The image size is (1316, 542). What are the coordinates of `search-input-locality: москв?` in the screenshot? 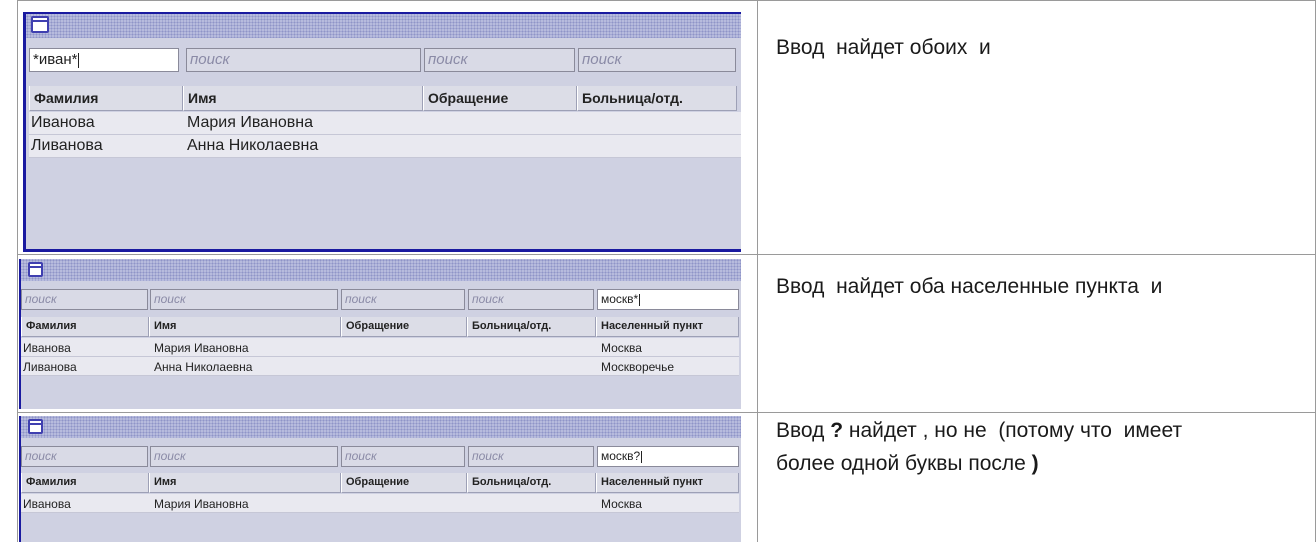 It's located at (668, 456).